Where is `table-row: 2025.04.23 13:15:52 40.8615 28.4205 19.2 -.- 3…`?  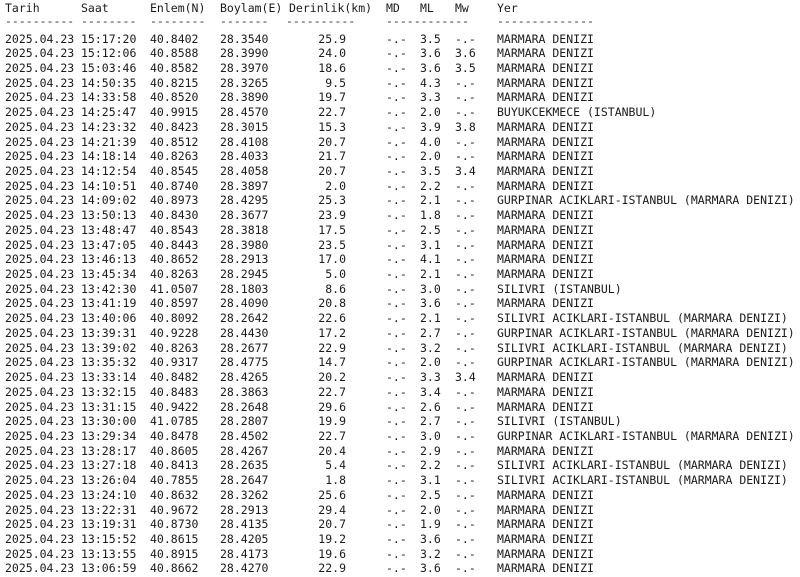
table-row: 2025.04.23 13:15:52 40.8615 28.4205 19.2 -.- 3… is located at coordinates (400, 539).